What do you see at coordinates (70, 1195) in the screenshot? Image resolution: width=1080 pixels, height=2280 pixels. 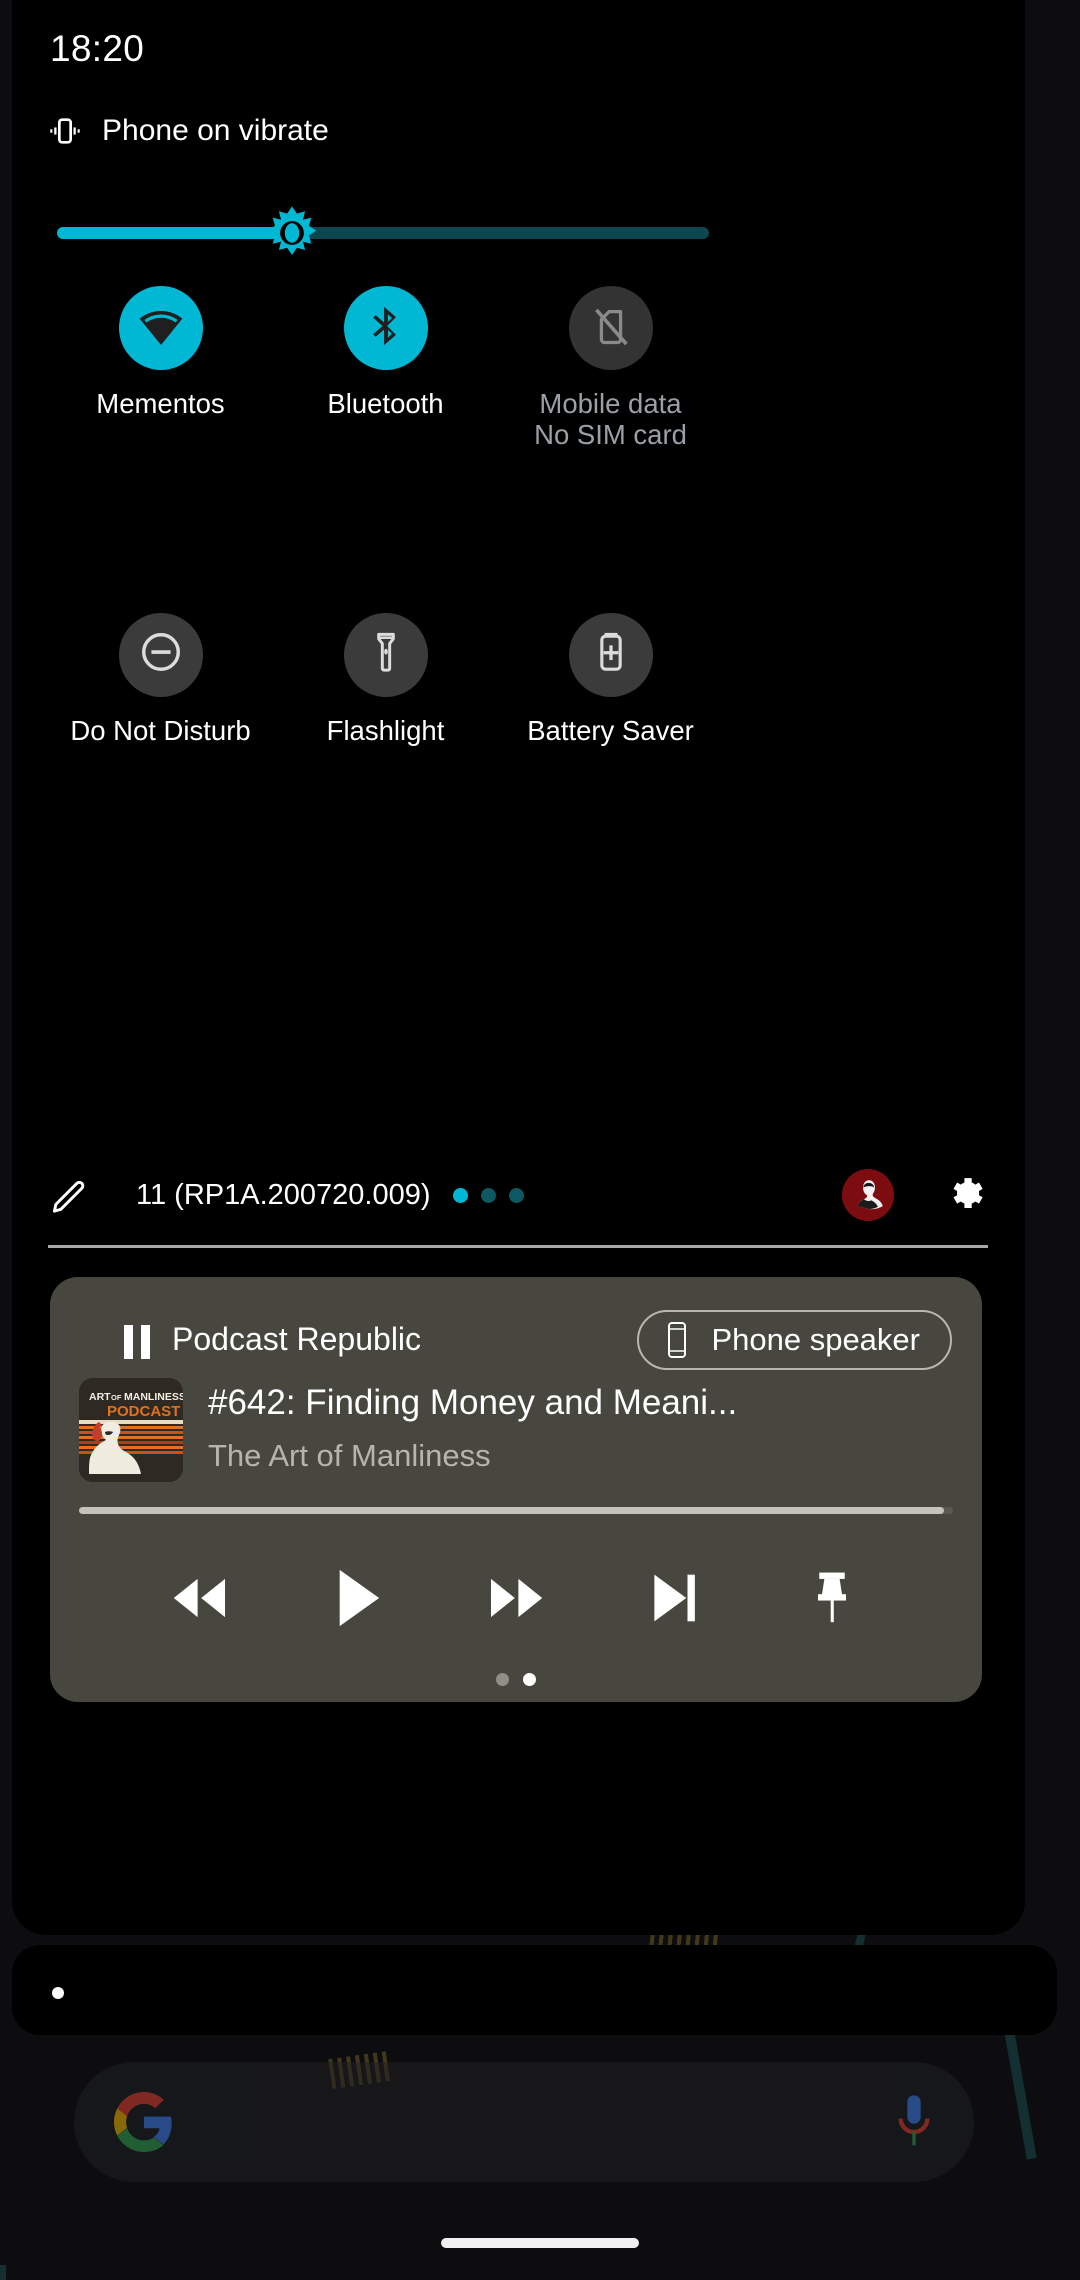 I see `pencil-icon` at bounding box center [70, 1195].